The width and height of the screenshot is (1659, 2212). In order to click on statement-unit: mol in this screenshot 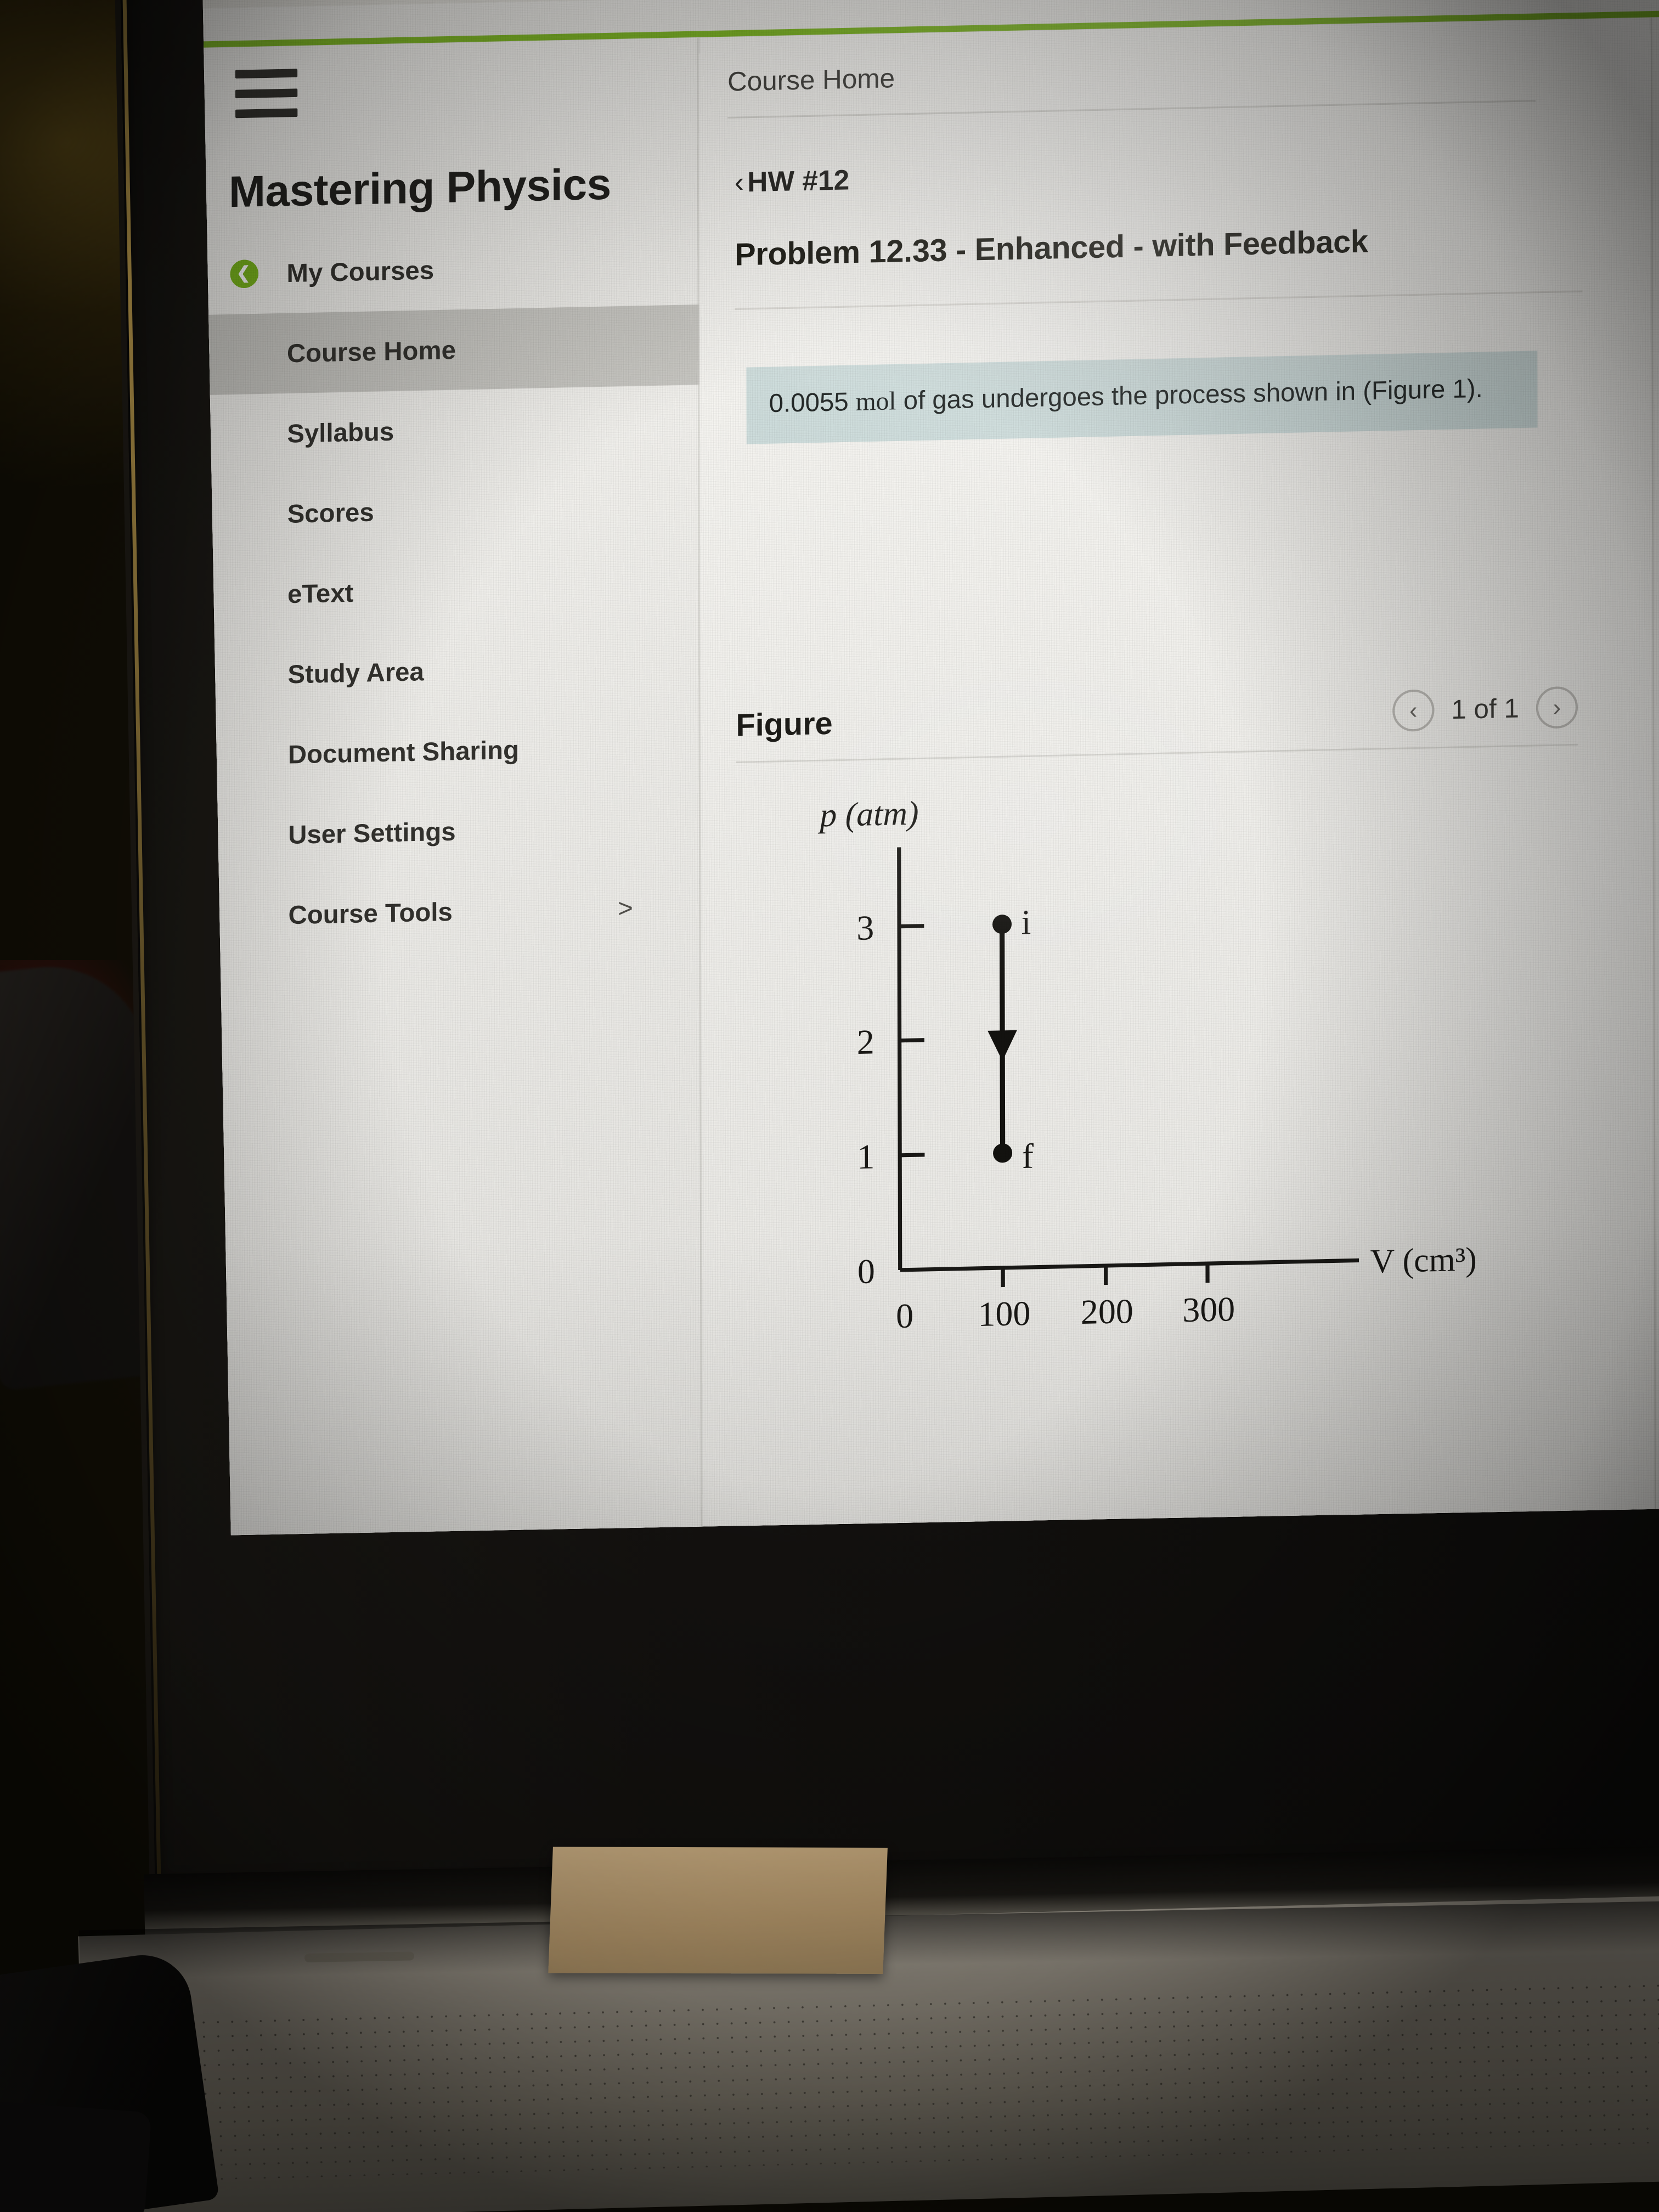, I will do `click(876, 401)`.